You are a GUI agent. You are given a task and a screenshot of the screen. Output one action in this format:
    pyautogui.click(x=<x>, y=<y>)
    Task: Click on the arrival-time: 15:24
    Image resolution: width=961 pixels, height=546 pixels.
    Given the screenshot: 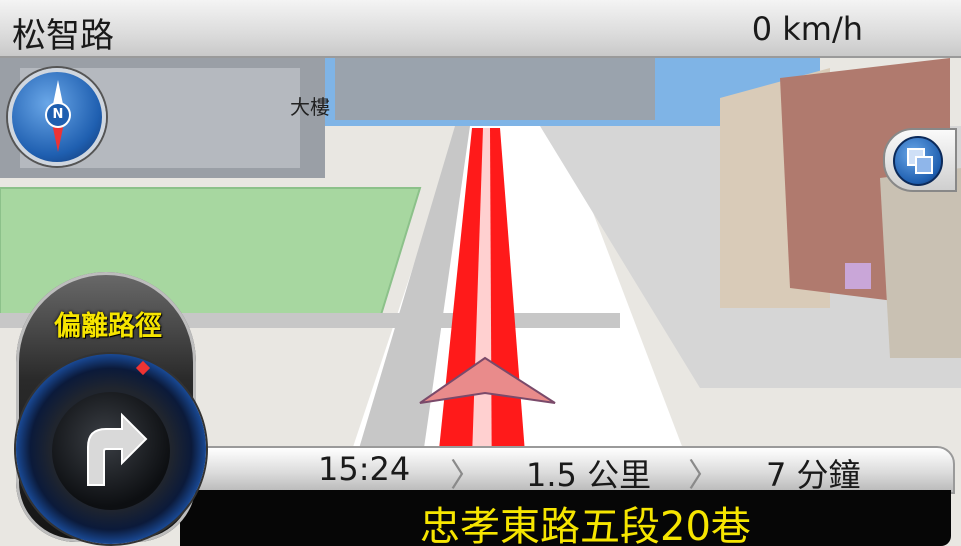 What is the action you would take?
    pyautogui.click(x=364, y=469)
    